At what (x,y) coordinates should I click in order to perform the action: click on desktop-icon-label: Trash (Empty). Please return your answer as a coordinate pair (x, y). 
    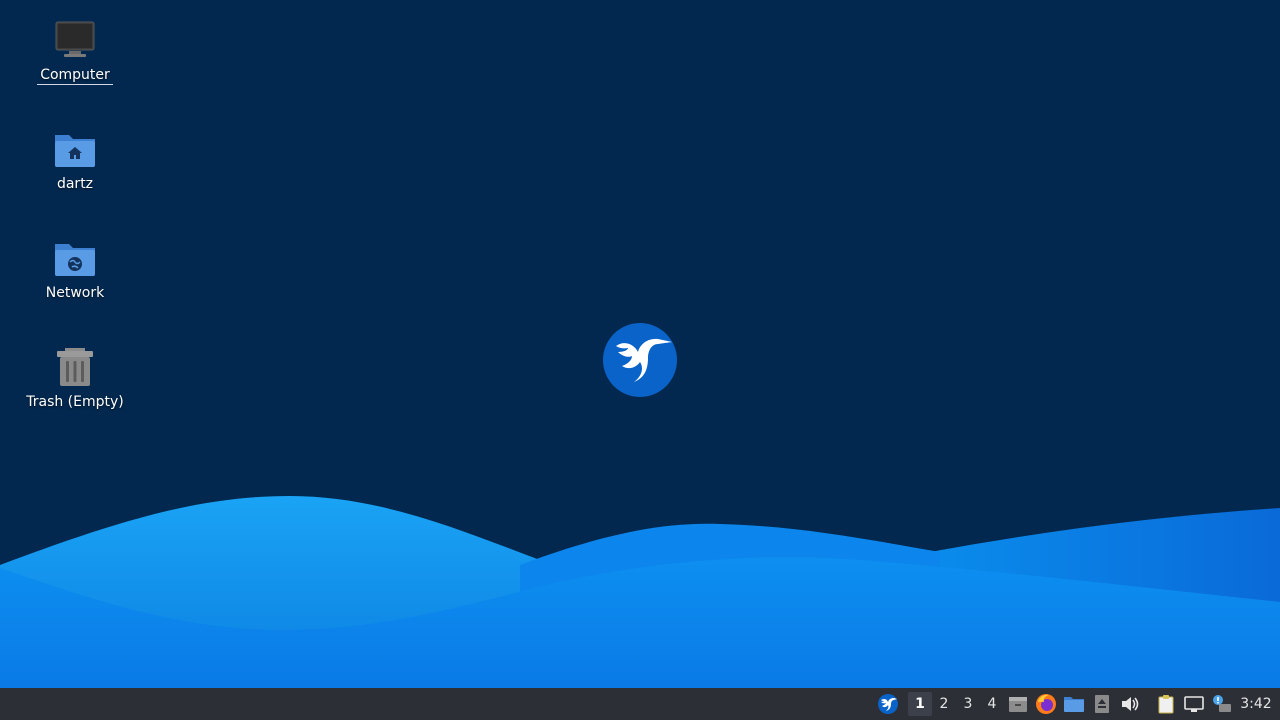
    Looking at the image, I should click on (75, 402).